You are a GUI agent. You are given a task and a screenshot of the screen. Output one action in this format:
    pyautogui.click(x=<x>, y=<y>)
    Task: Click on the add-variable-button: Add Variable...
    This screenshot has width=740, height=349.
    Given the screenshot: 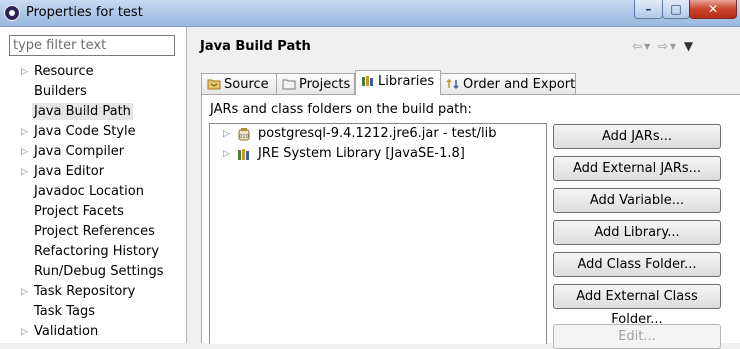 What is the action you would take?
    pyautogui.click(x=637, y=200)
    